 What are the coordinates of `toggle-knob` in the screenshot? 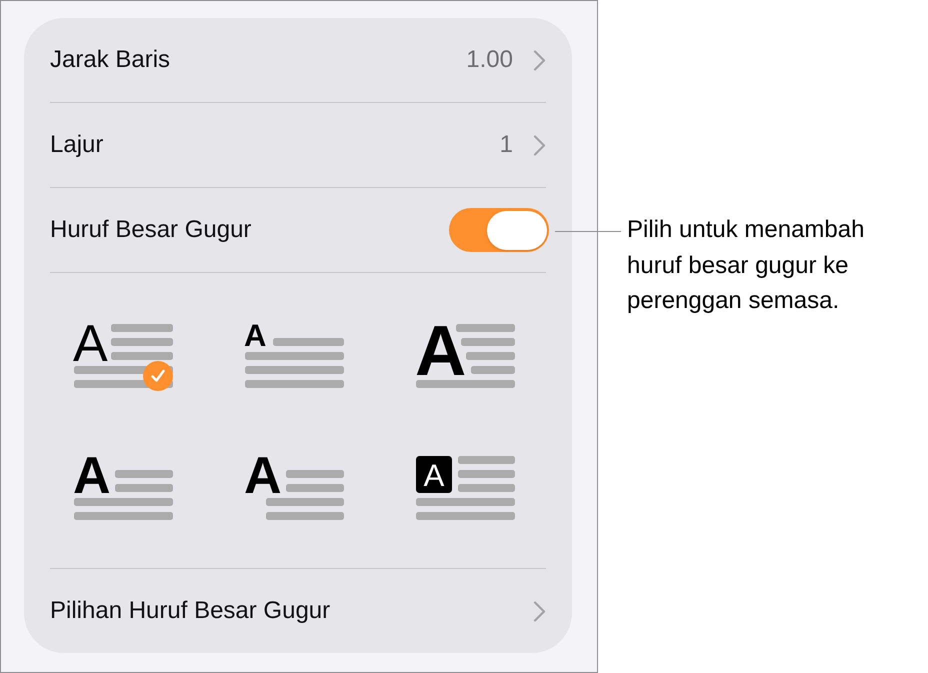 It's located at (516, 230).